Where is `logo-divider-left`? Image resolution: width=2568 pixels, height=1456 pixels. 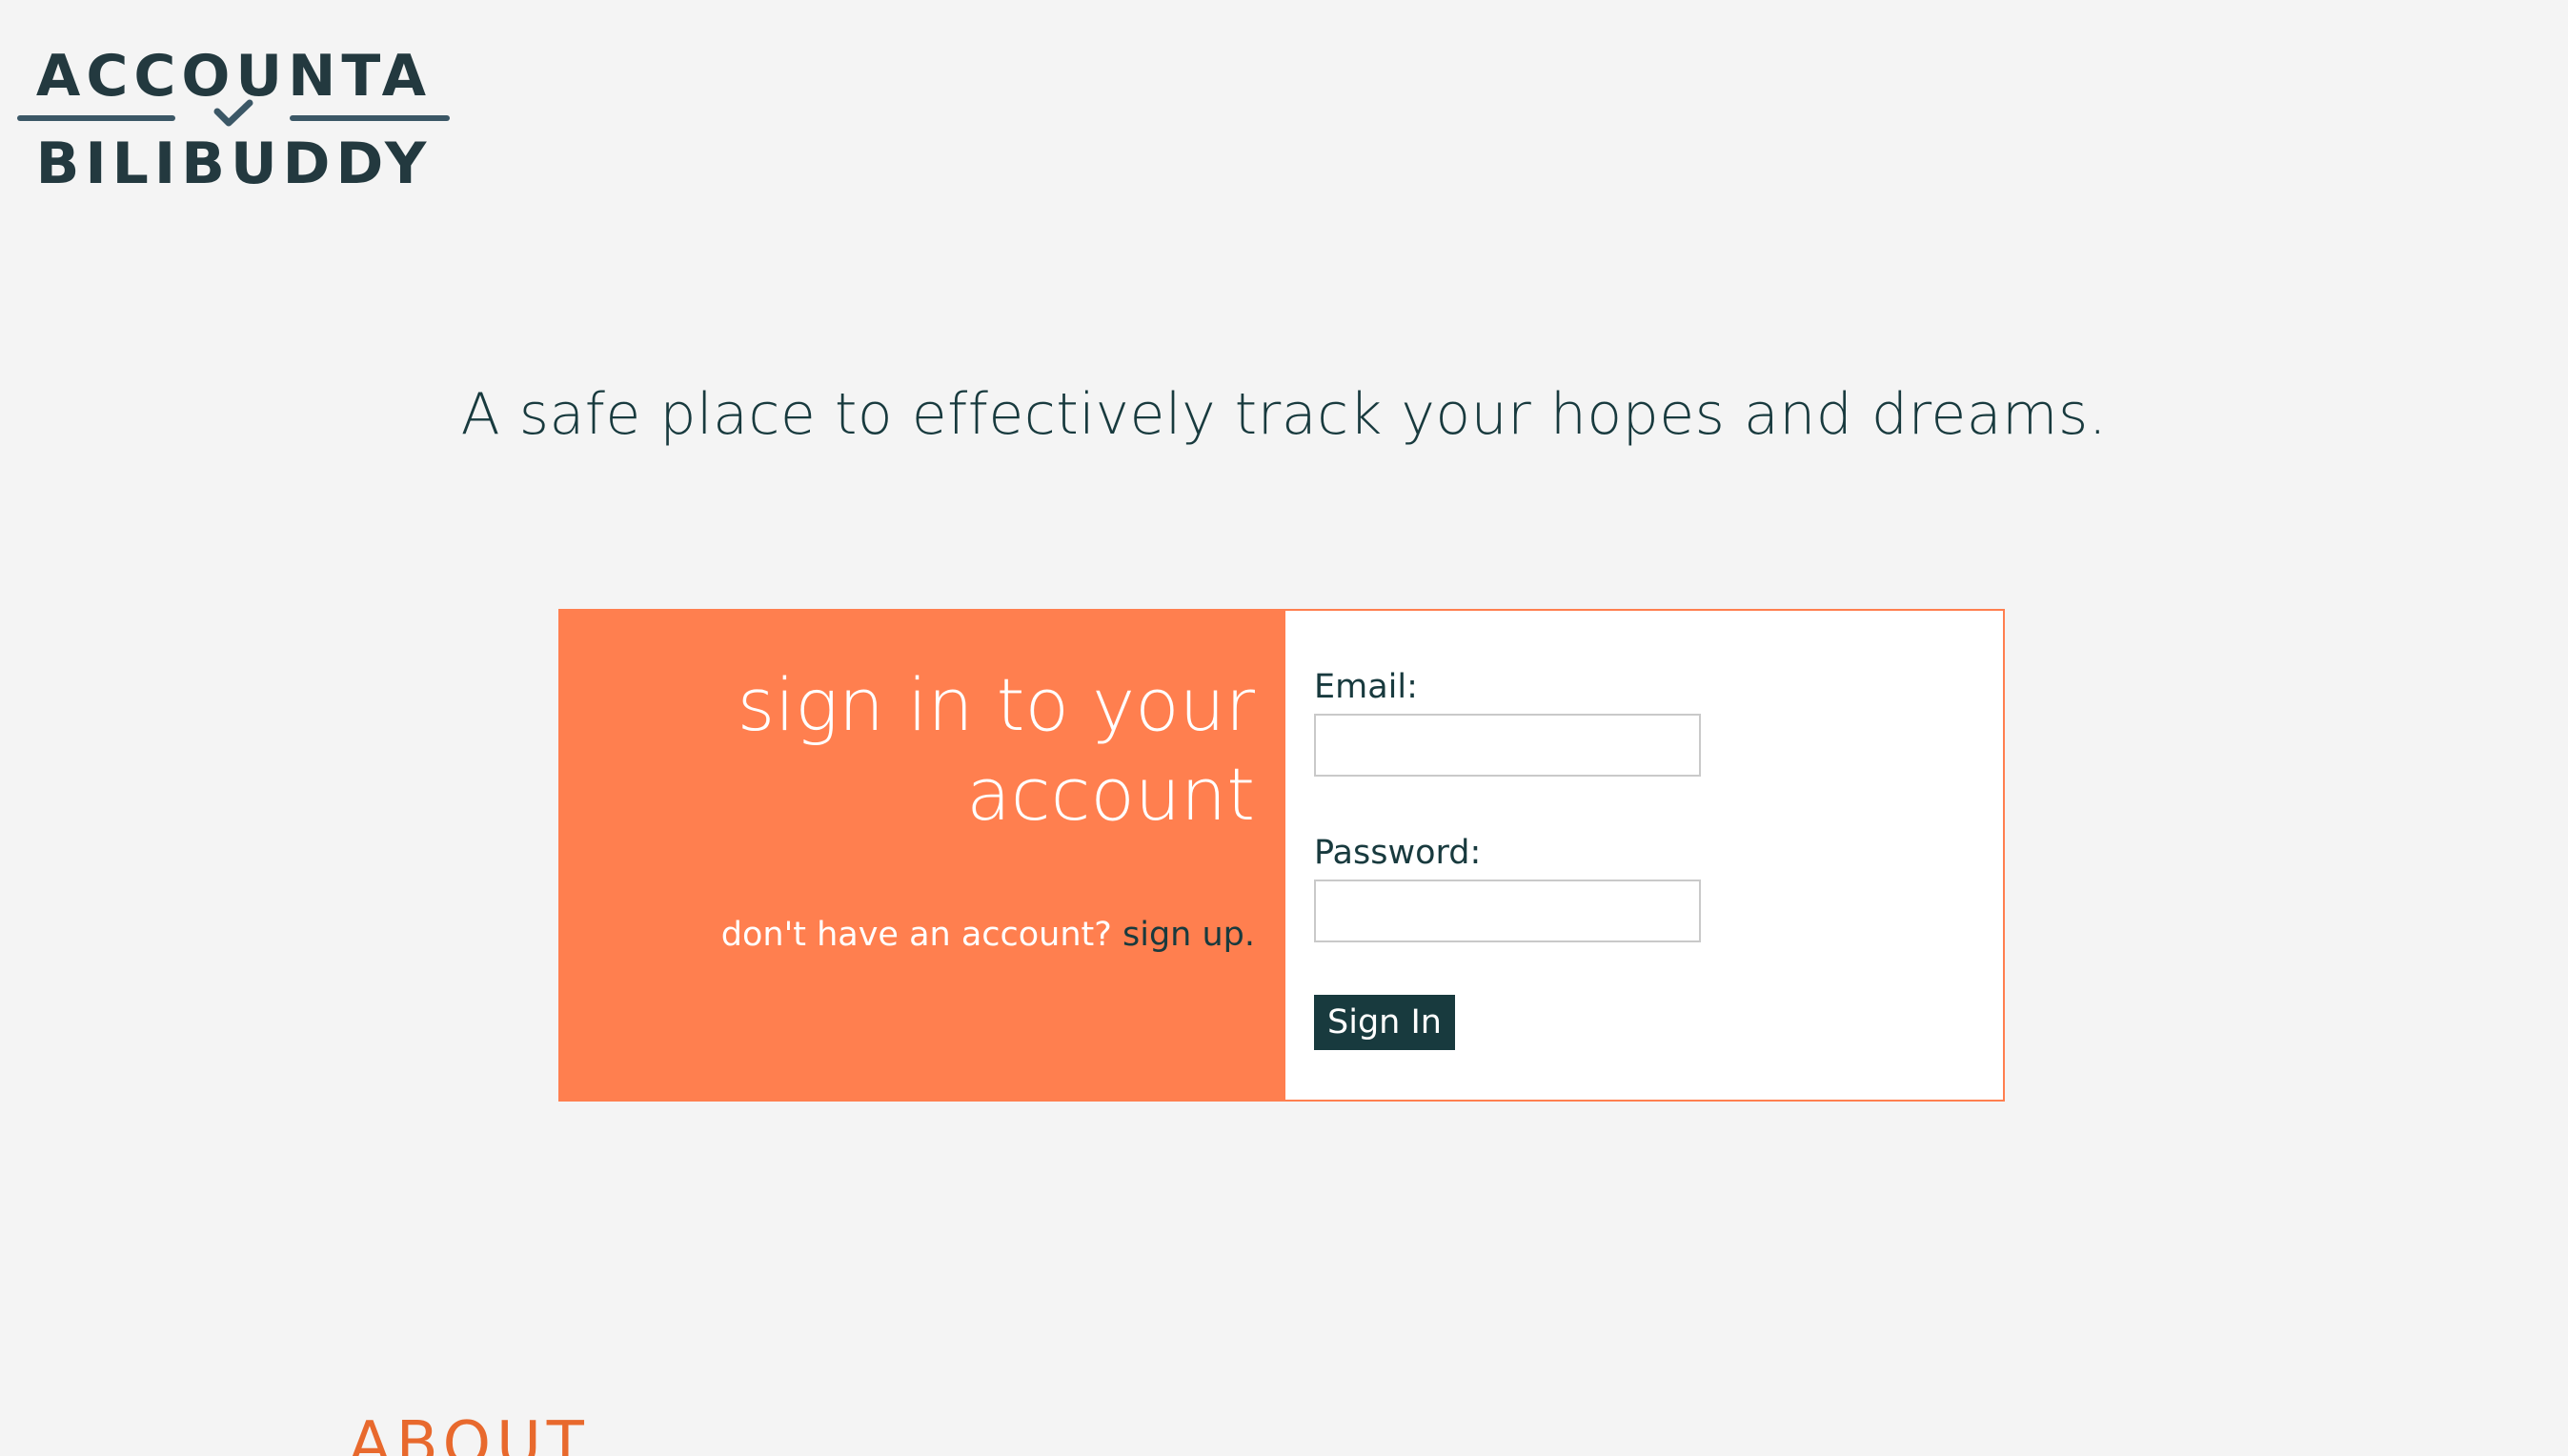 logo-divider-left is located at coordinates (96, 118).